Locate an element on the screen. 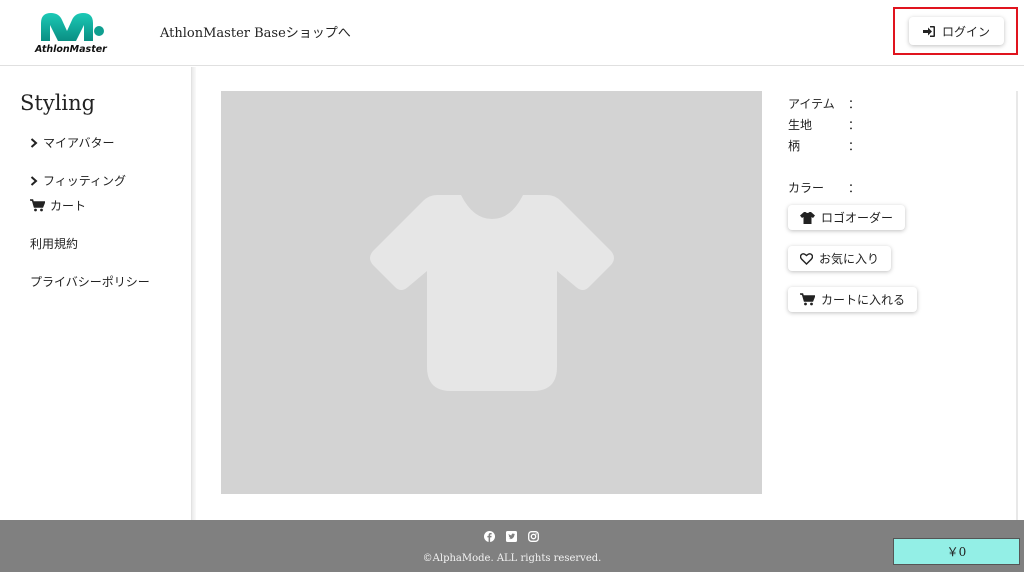 This screenshot has height=572, width=1024. tshirt-small-icon is located at coordinates (807, 217).